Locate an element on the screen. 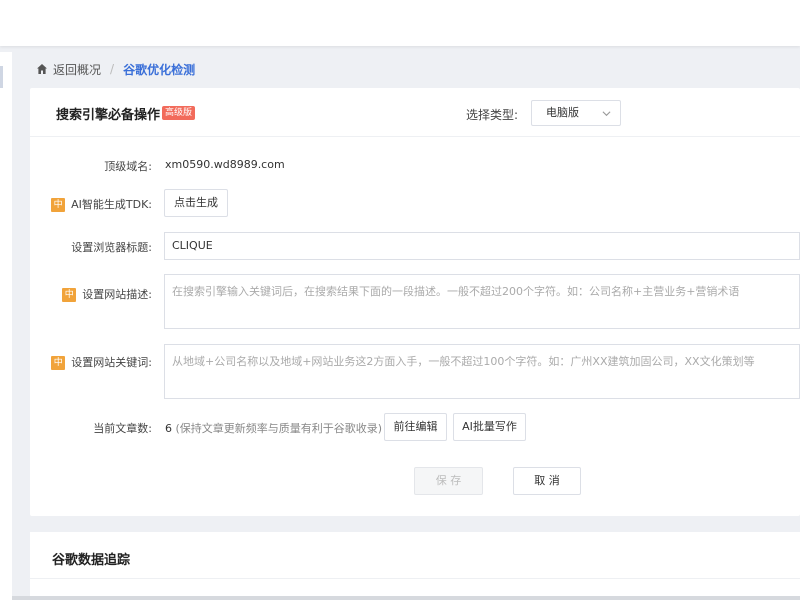 The image size is (800, 600). tdk-label: AI智能生成TDK: is located at coordinates (111, 204).